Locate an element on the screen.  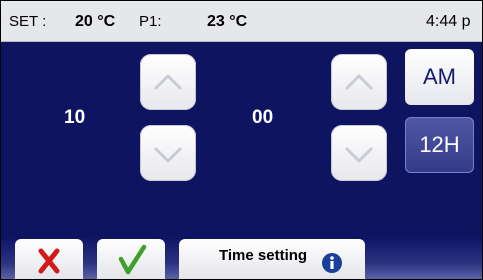
minute-value: 00 is located at coordinates (263, 117).